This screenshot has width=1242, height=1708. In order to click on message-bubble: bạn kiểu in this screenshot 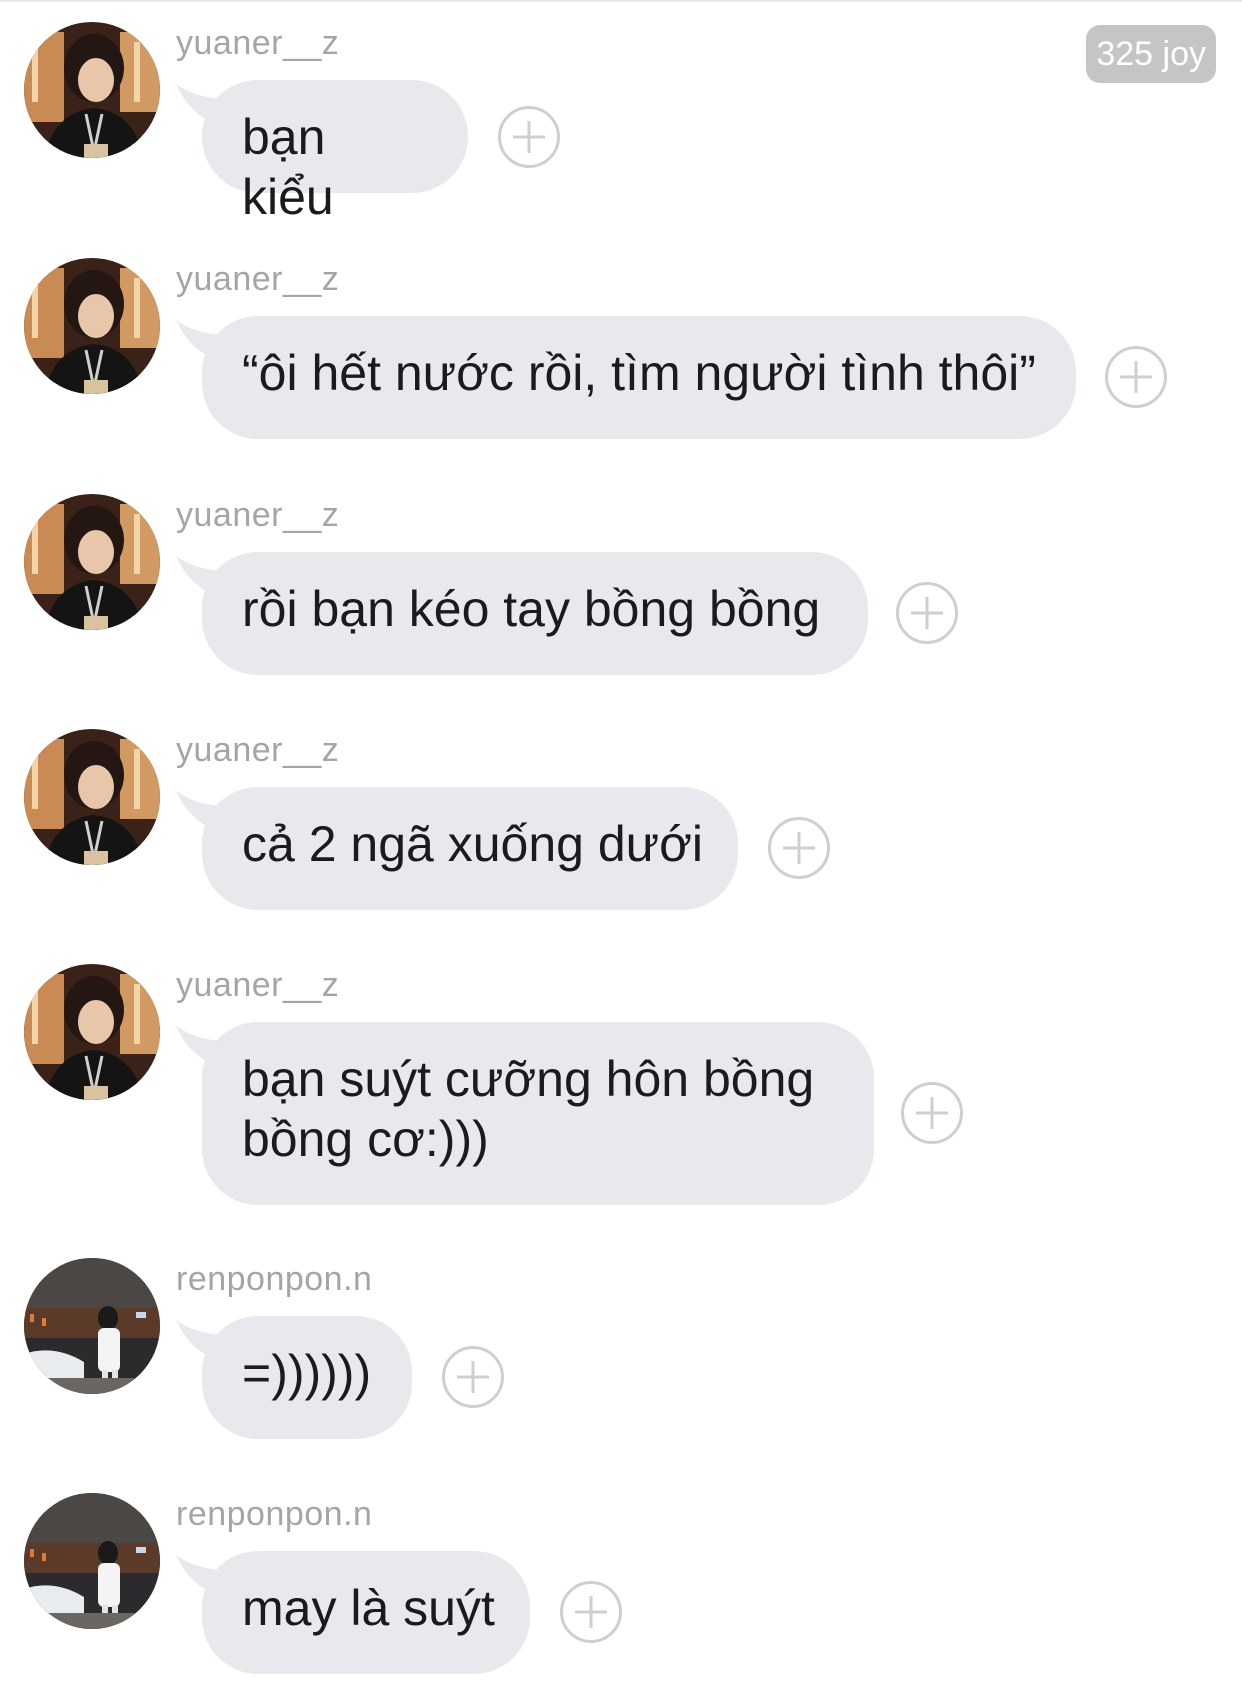, I will do `click(335, 152)`.